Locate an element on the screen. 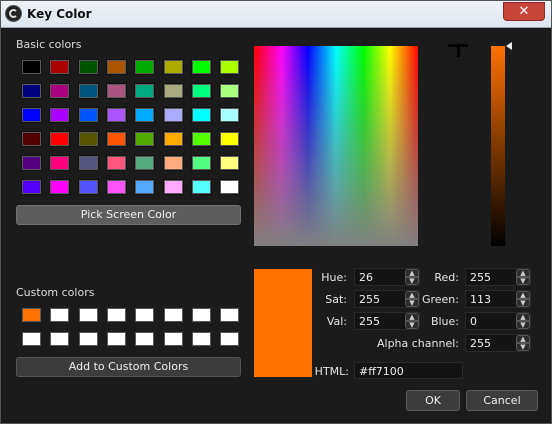 Image resolution: width=552 pixels, height=424 pixels. add-to-custom-colors-button: Add to Custom Colors is located at coordinates (128, 367).